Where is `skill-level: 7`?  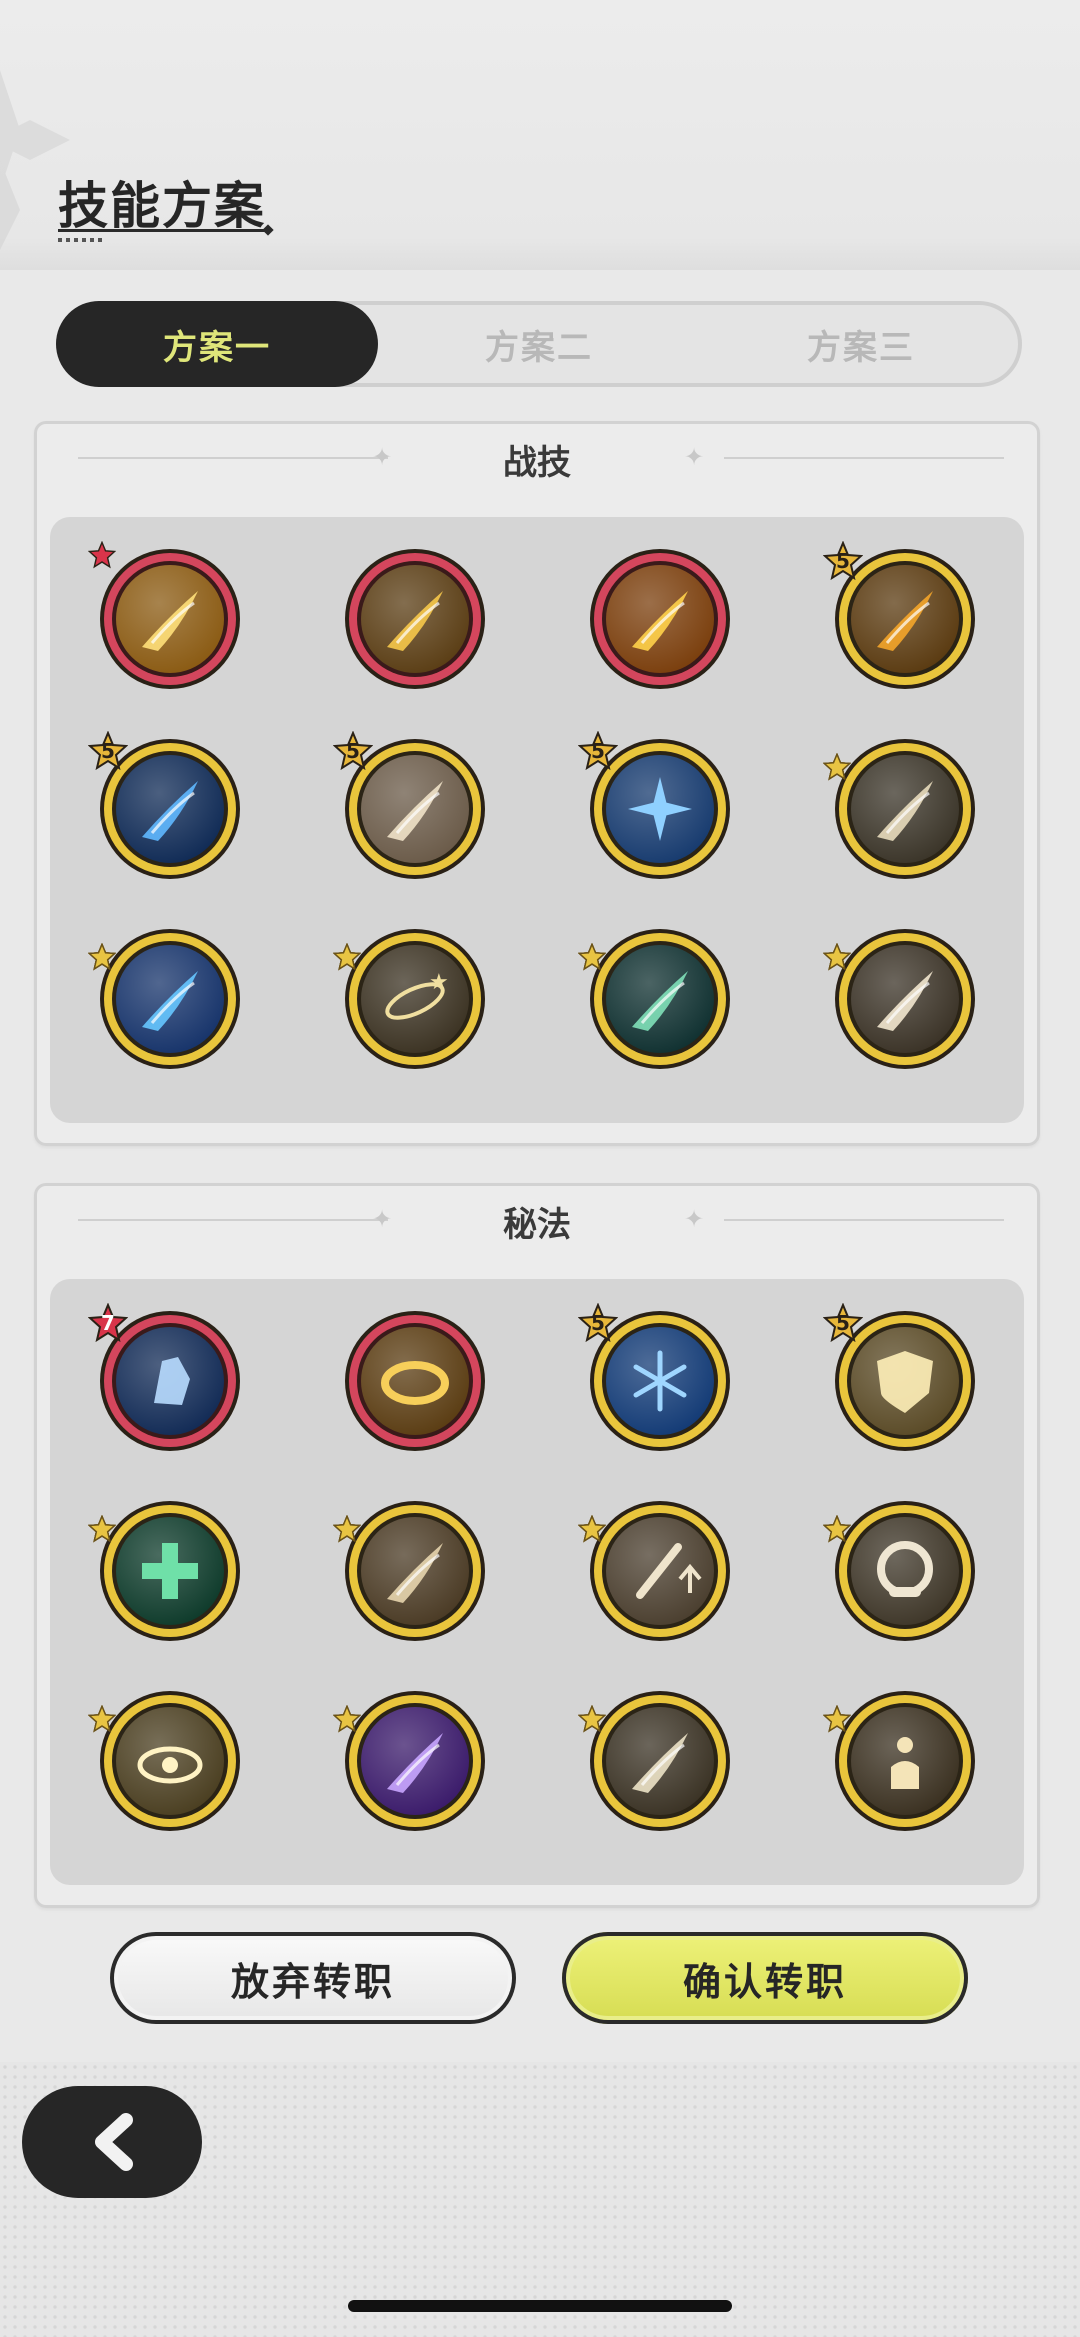
skill-level: 7 is located at coordinates (108, 1323).